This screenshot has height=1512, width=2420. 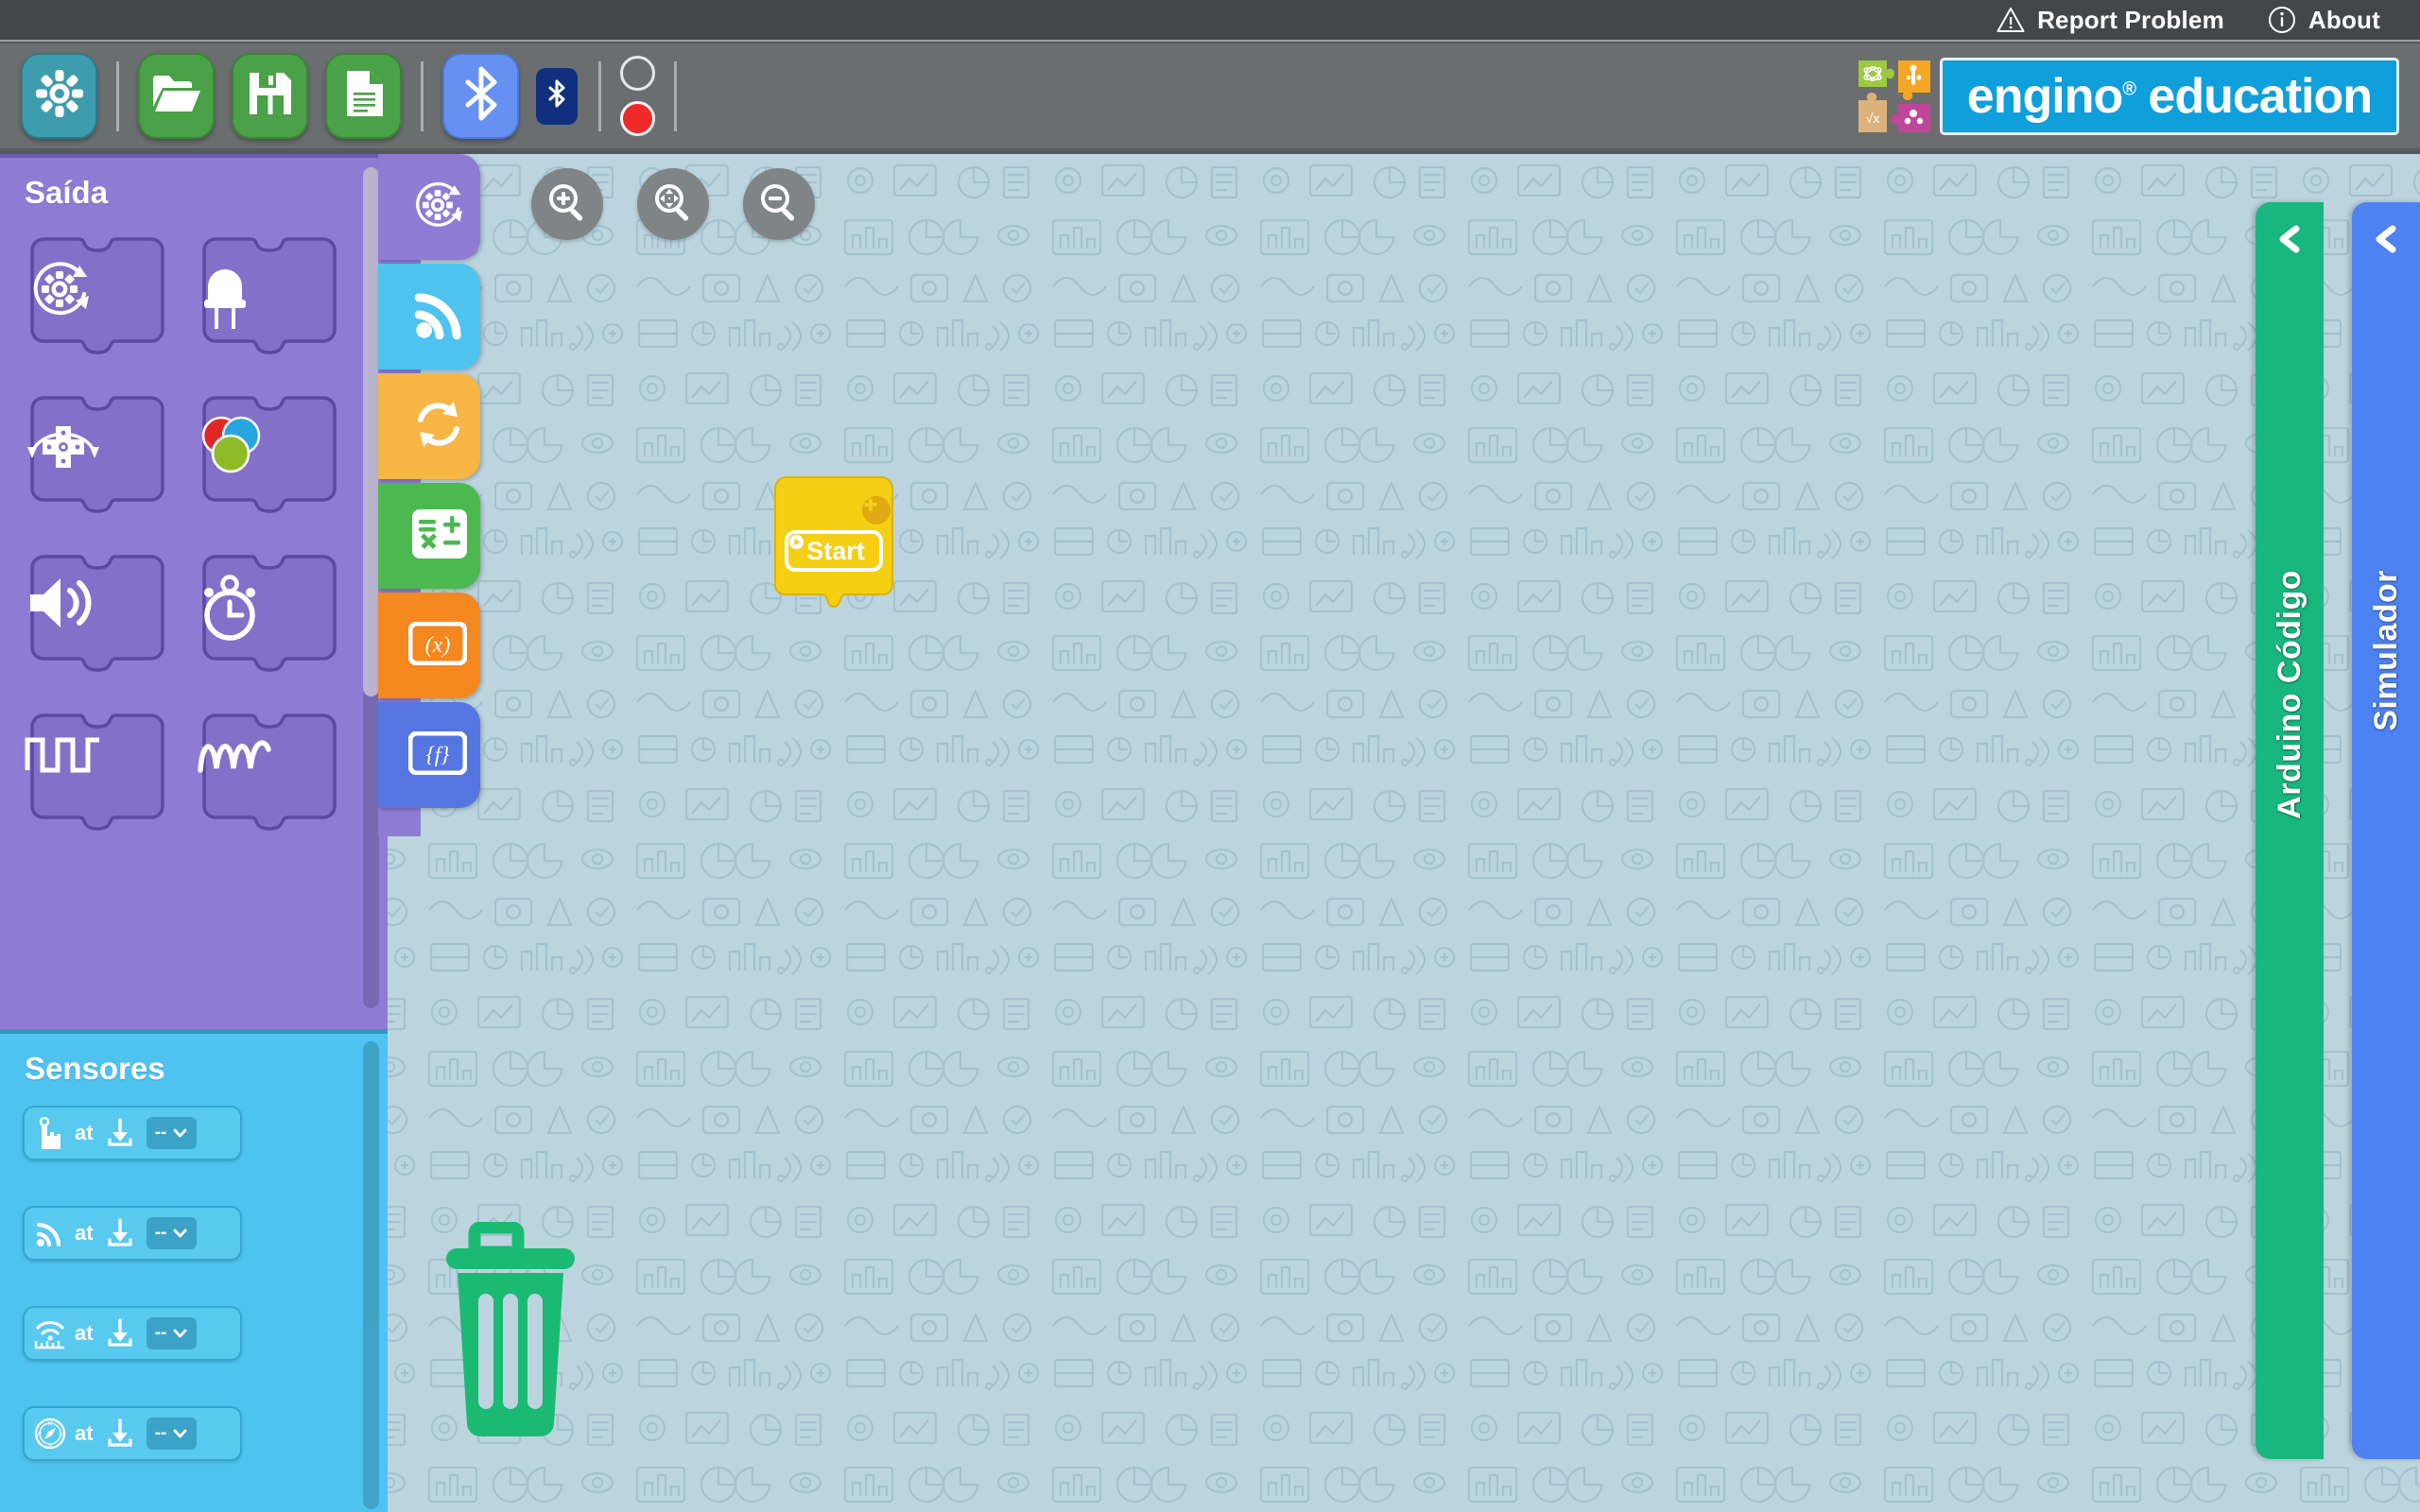 I want to click on block-analog-output, so click(x=270, y=778).